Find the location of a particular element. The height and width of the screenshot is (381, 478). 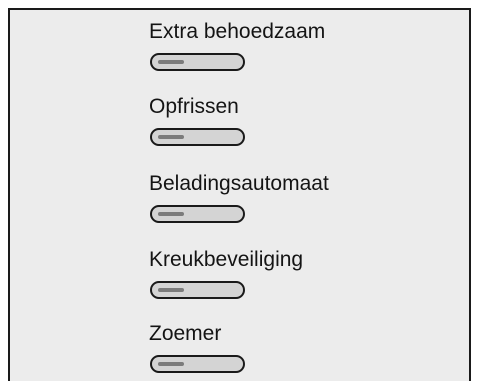

option-label: Zoemer is located at coordinates (185, 333).